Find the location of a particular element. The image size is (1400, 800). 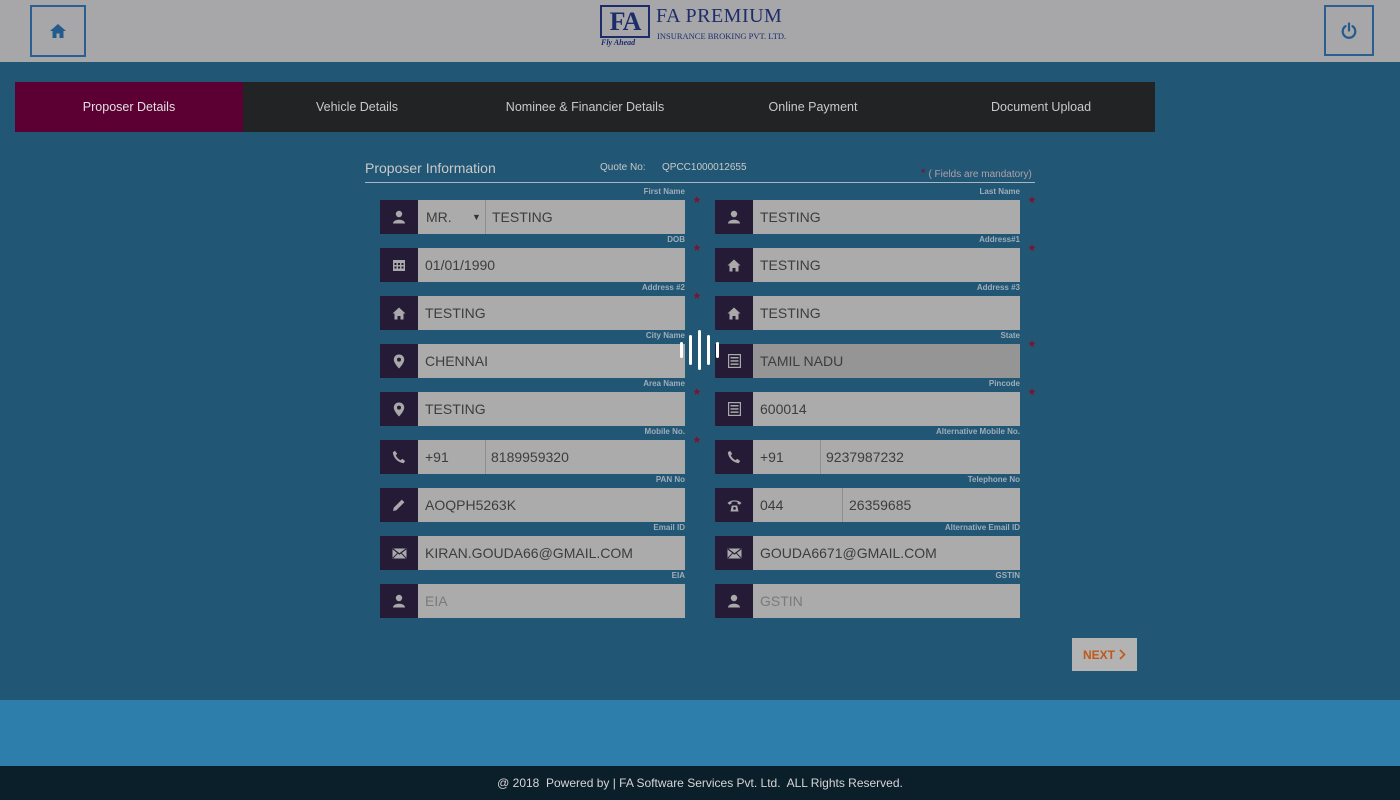

mobile-input: 8189959320 is located at coordinates (530, 457).